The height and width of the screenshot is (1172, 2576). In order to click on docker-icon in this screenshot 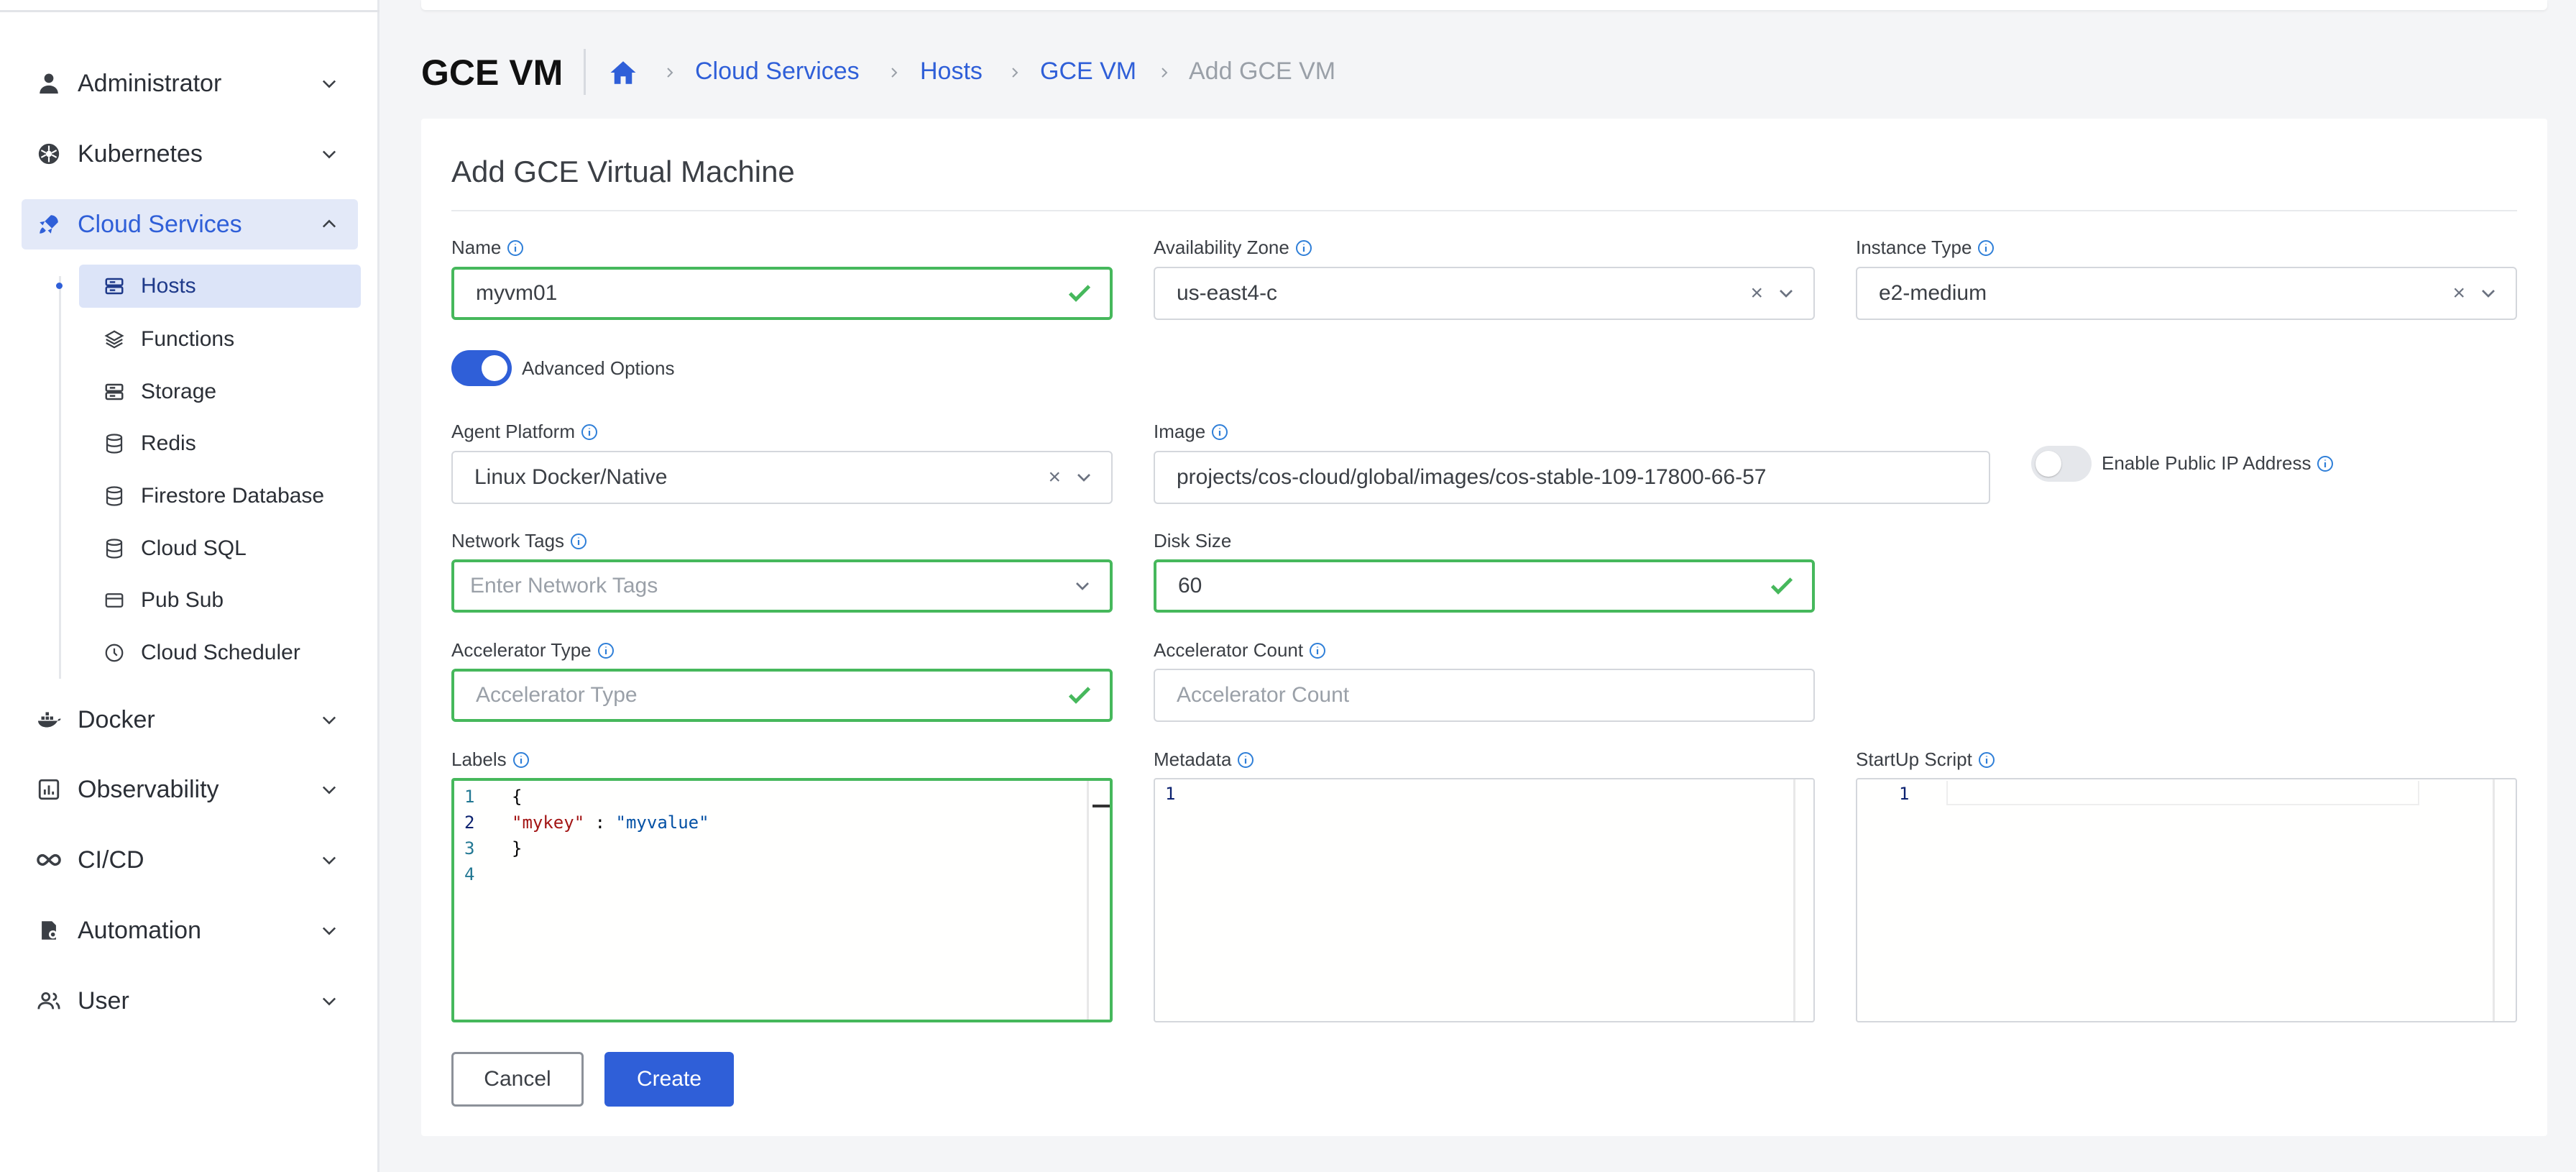, I will do `click(48, 719)`.